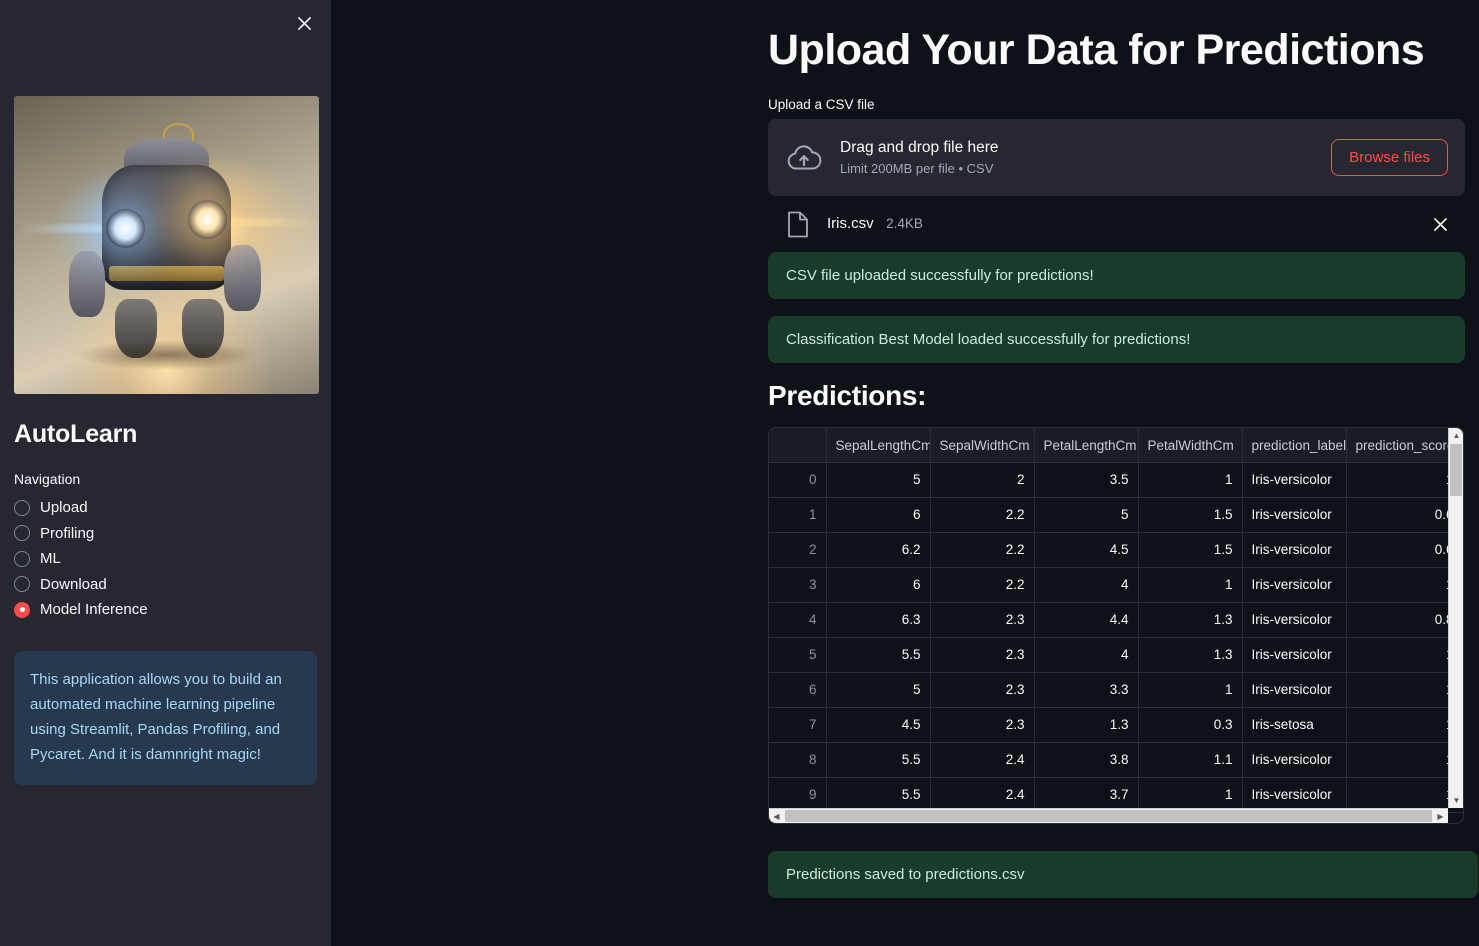 The width and height of the screenshot is (1479, 946). I want to click on table-row: 1 6 2.2 5 1.5 Iris-versicolor 0.6, so click(1116, 515).